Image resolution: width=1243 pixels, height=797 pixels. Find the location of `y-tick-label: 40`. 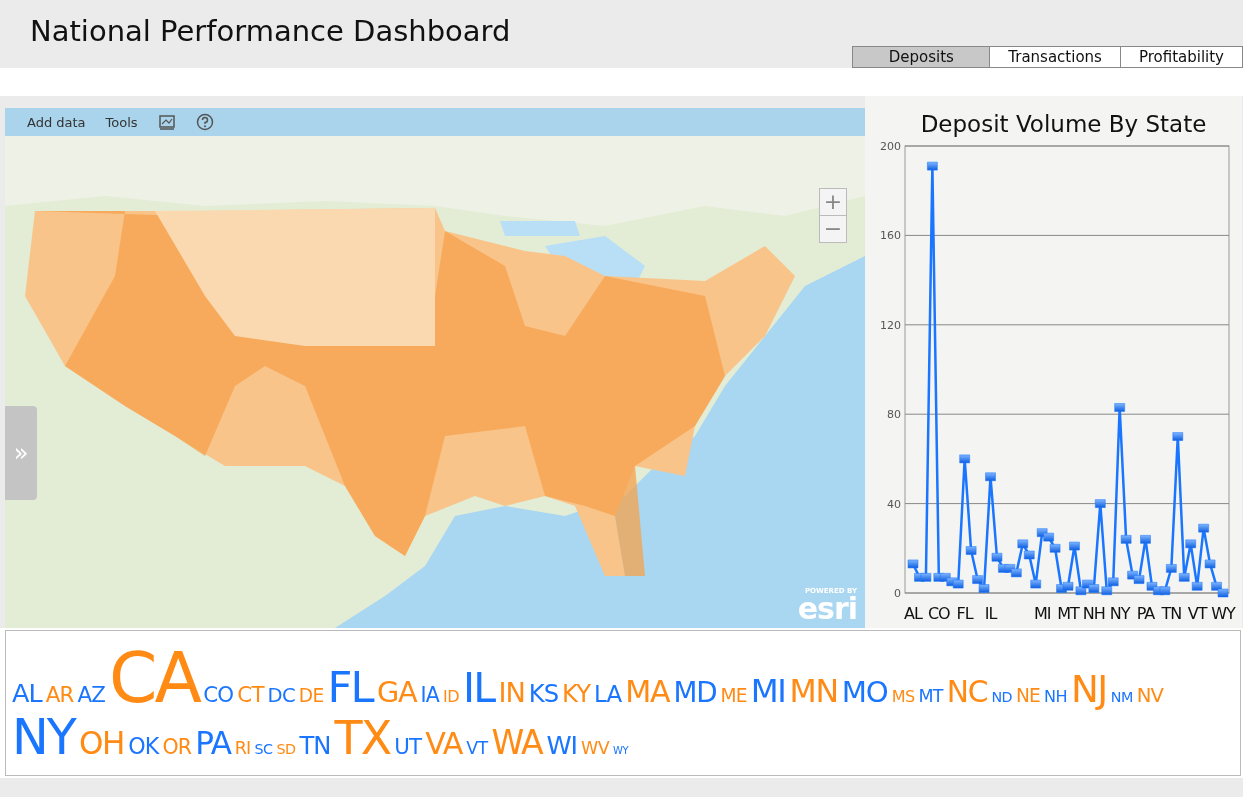

y-tick-label: 40 is located at coordinates (894, 504).